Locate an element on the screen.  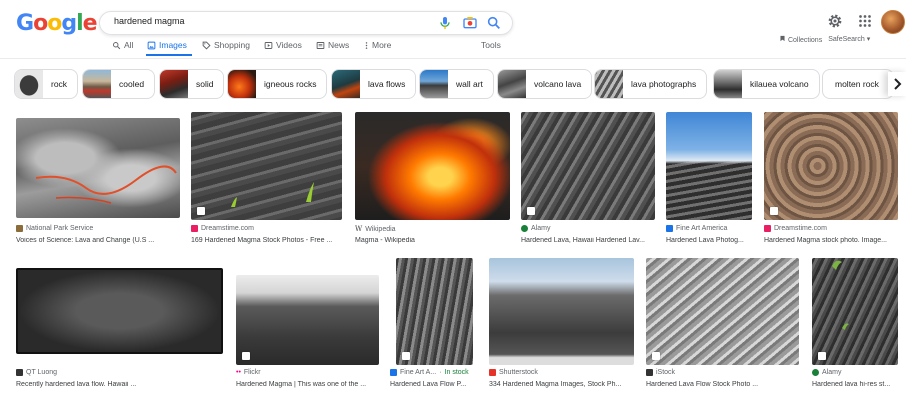
apps-grid-icon is located at coordinates (865, 21).